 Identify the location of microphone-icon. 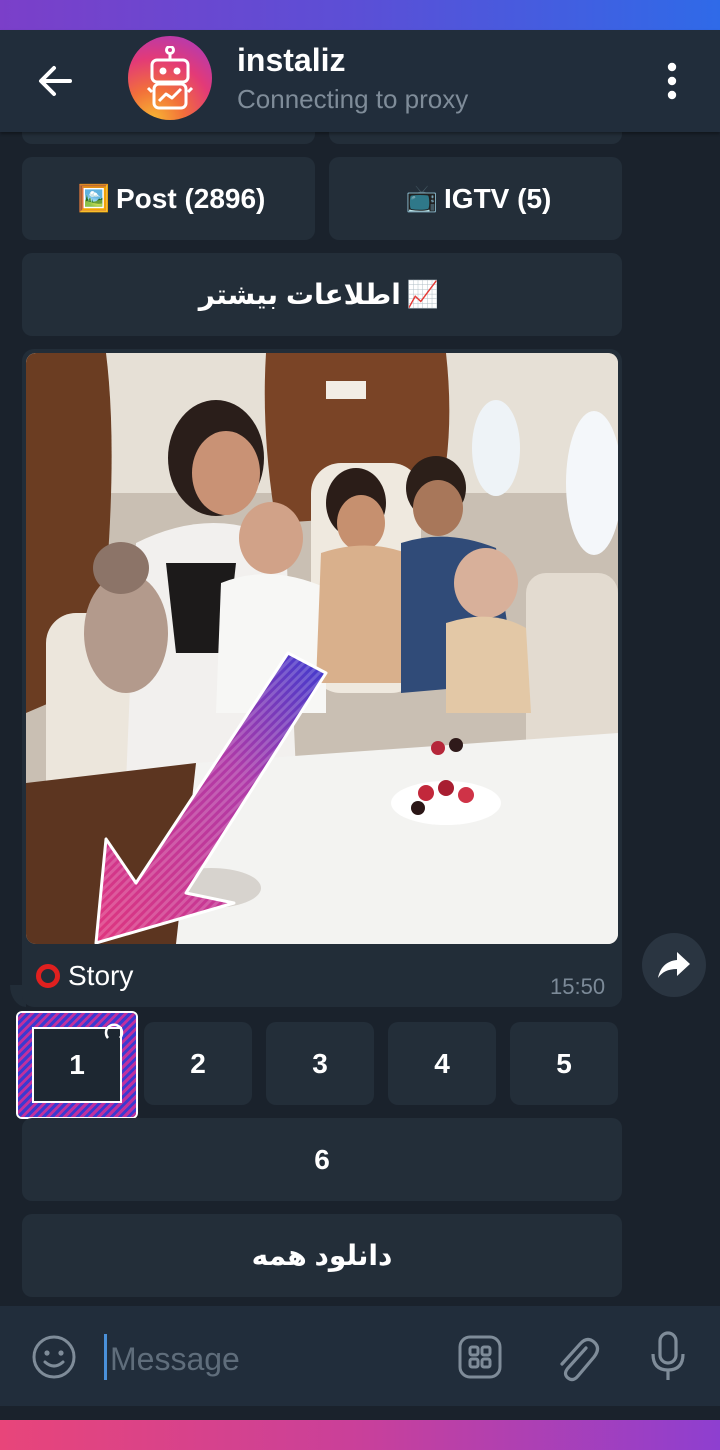
(668, 1355).